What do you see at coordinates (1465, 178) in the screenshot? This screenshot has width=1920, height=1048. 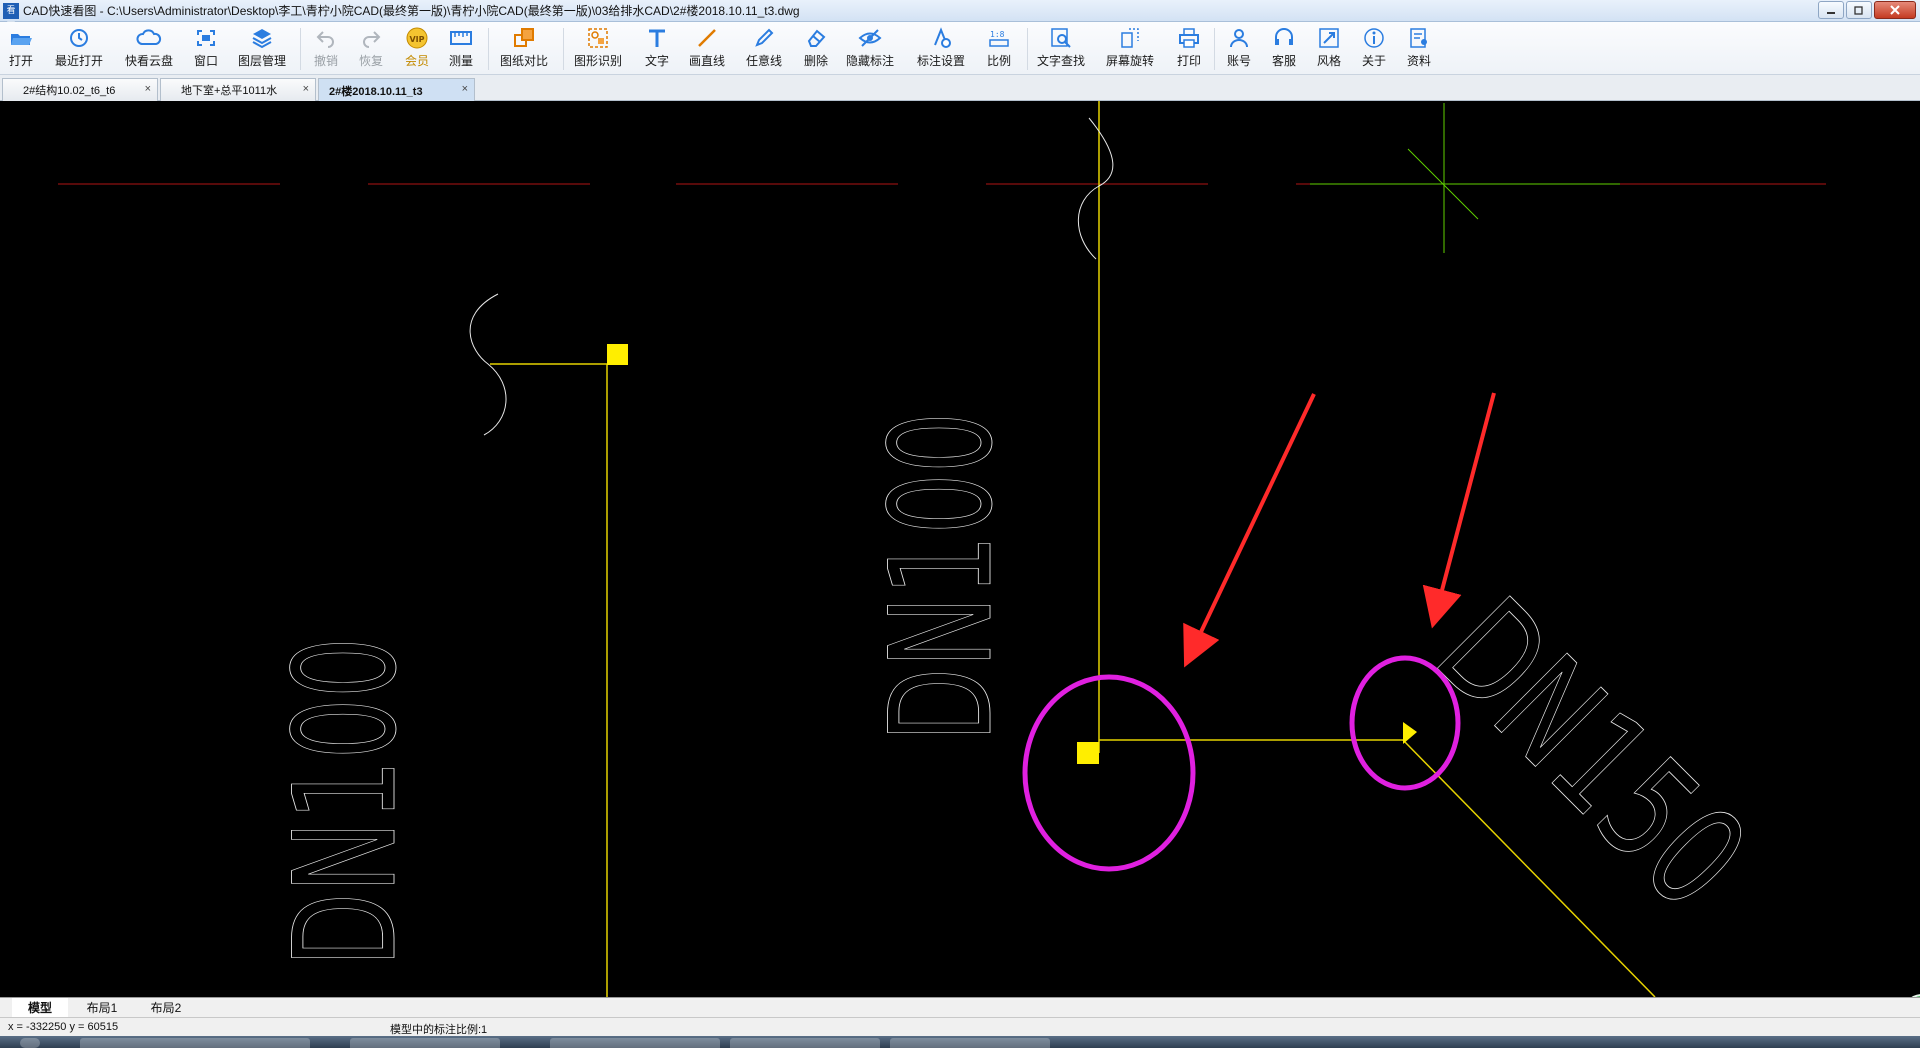 I see `axis-cross-green` at bounding box center [1465, 178].